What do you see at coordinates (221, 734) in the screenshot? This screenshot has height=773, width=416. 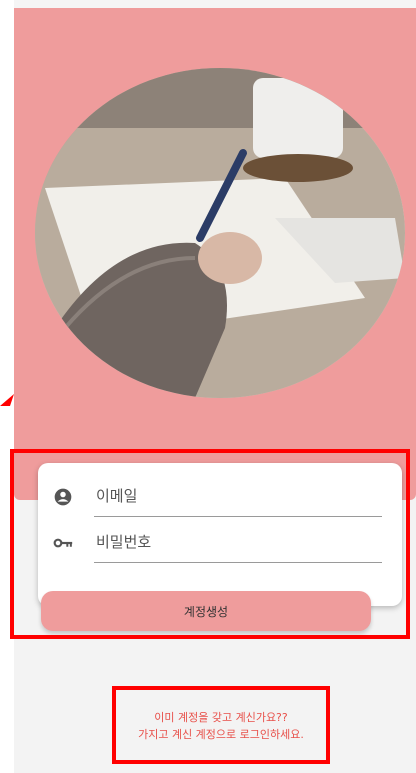 I see `login-prompt-line2: 가지고 계신 계정으로 로그인하세요.` at bounding box center [221, 734].